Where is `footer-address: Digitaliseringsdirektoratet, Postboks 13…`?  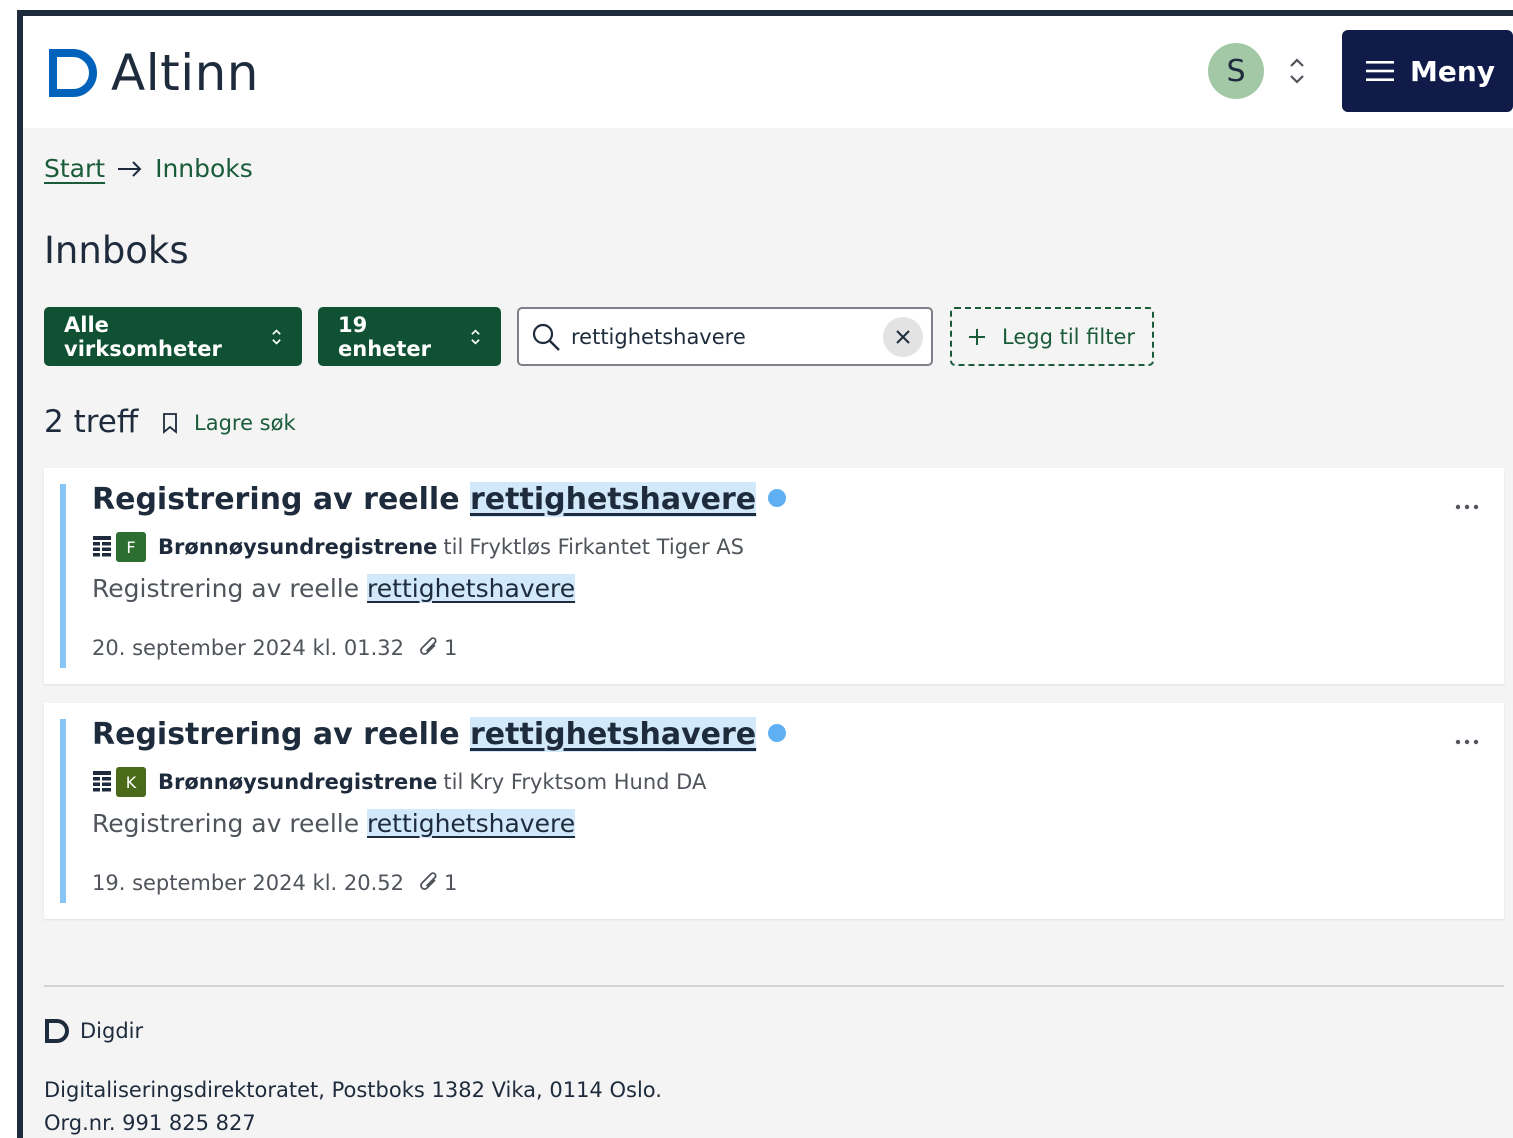
footer-address: Digitaliseringsdirektoratet, Postboks 13… is located at coordinates (353, 1106).